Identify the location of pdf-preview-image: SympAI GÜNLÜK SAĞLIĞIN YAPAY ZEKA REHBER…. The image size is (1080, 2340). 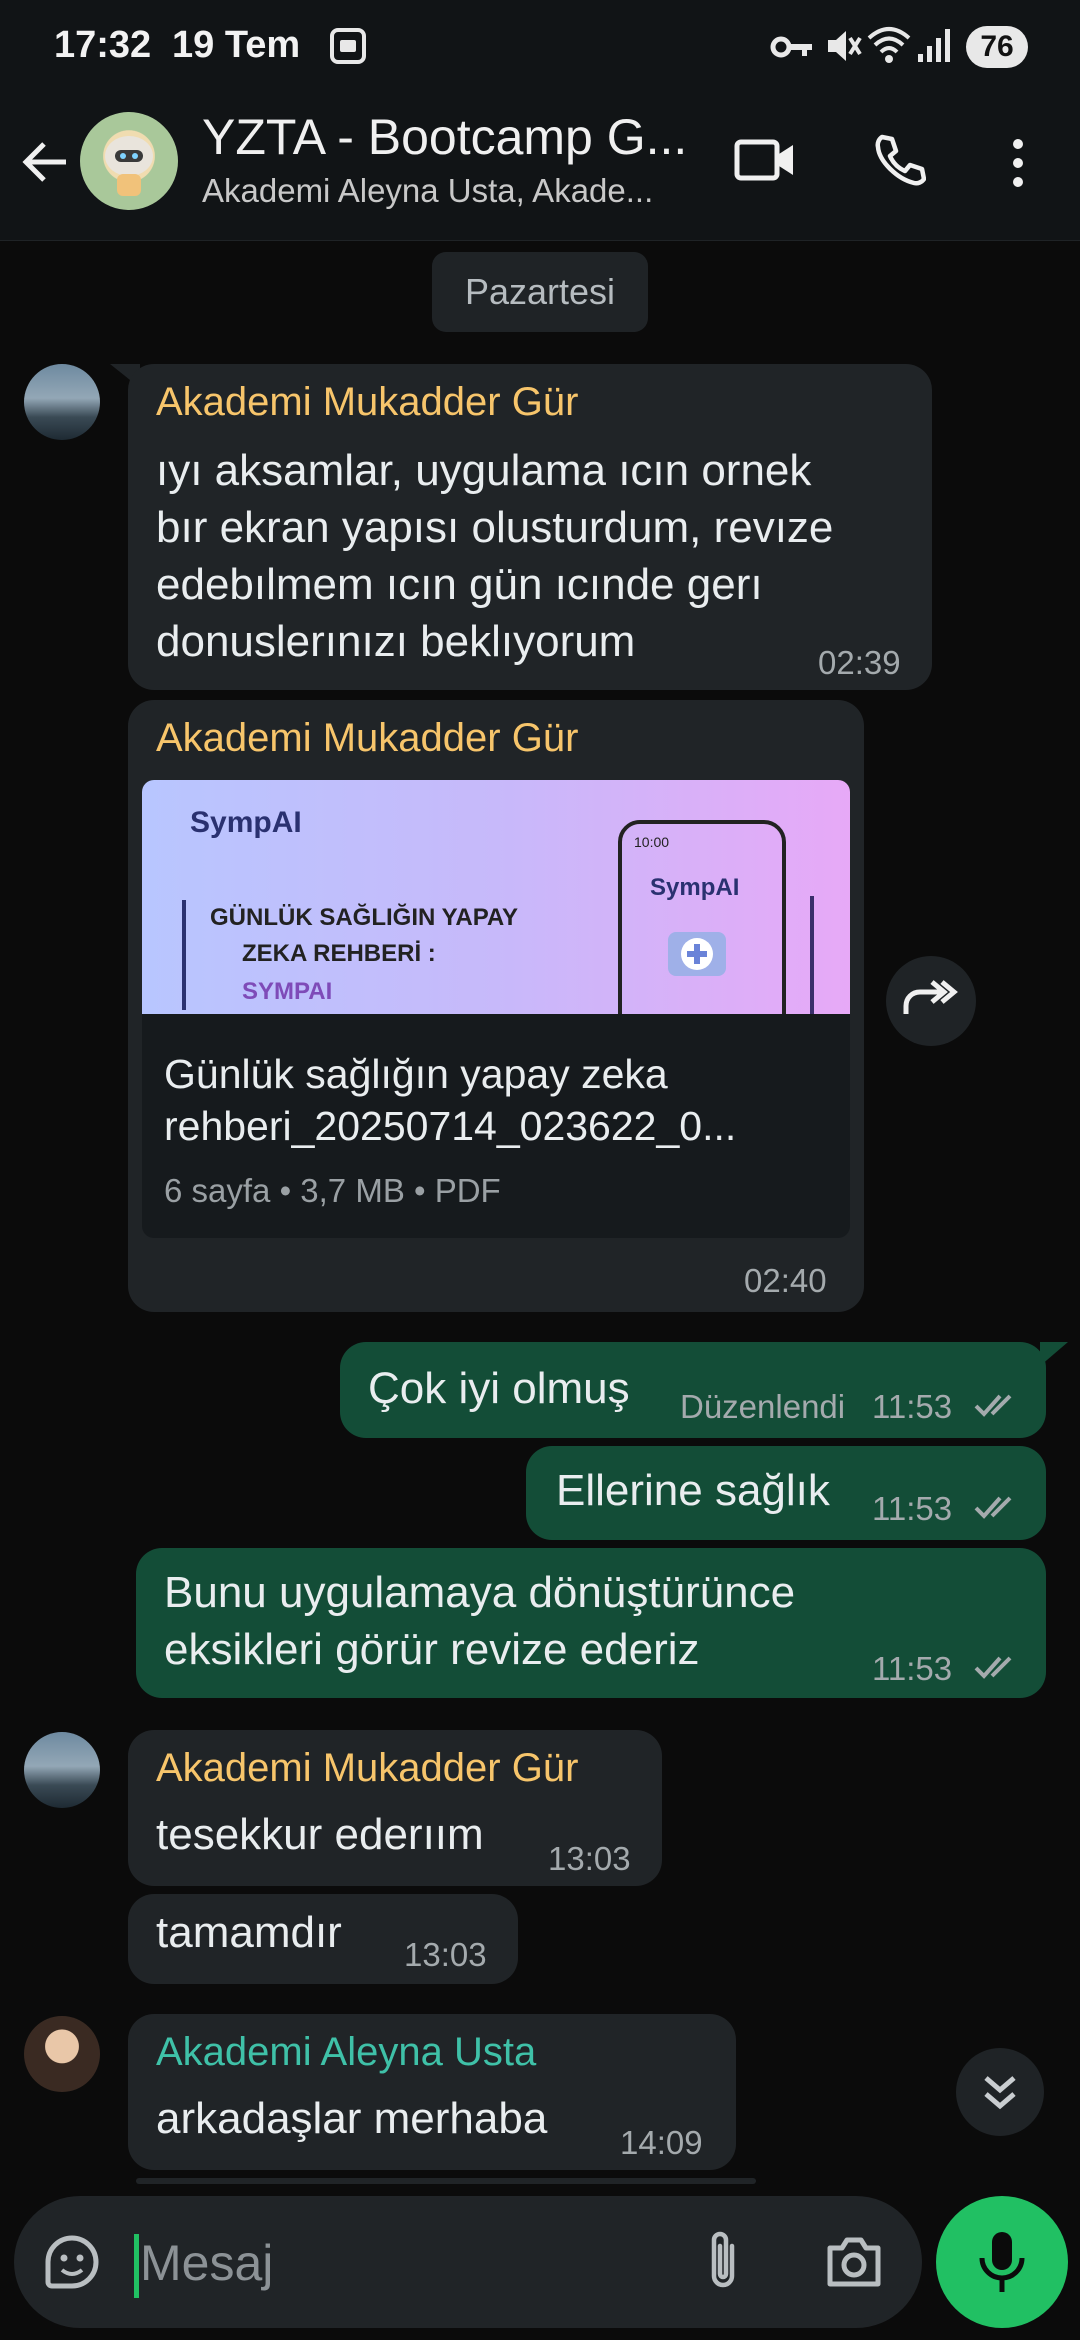
(496, 897).